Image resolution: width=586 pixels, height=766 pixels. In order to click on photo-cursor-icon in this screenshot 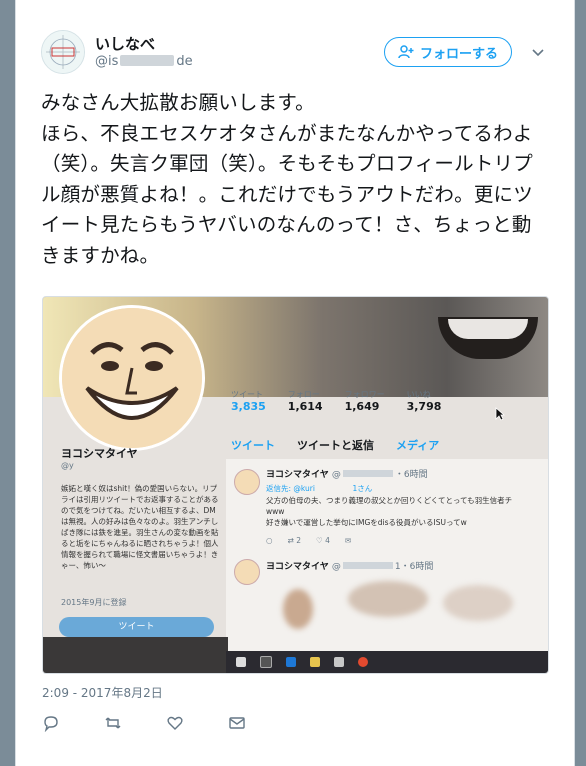, I will do `click(500, 414)`.